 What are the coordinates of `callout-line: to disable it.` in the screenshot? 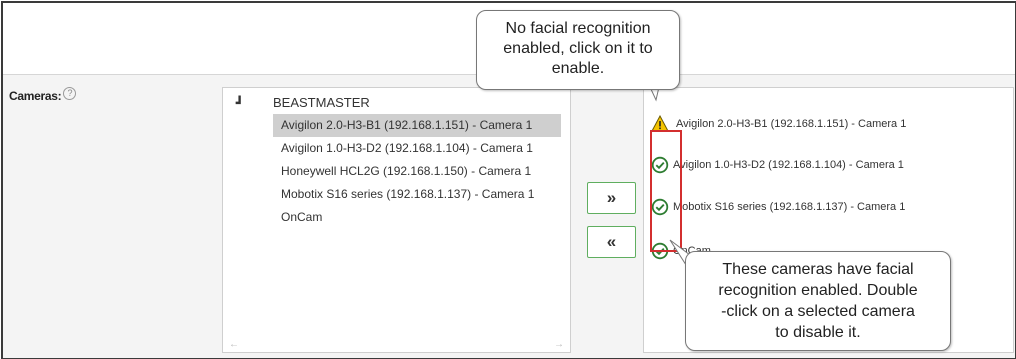 It's located at (818, 332).